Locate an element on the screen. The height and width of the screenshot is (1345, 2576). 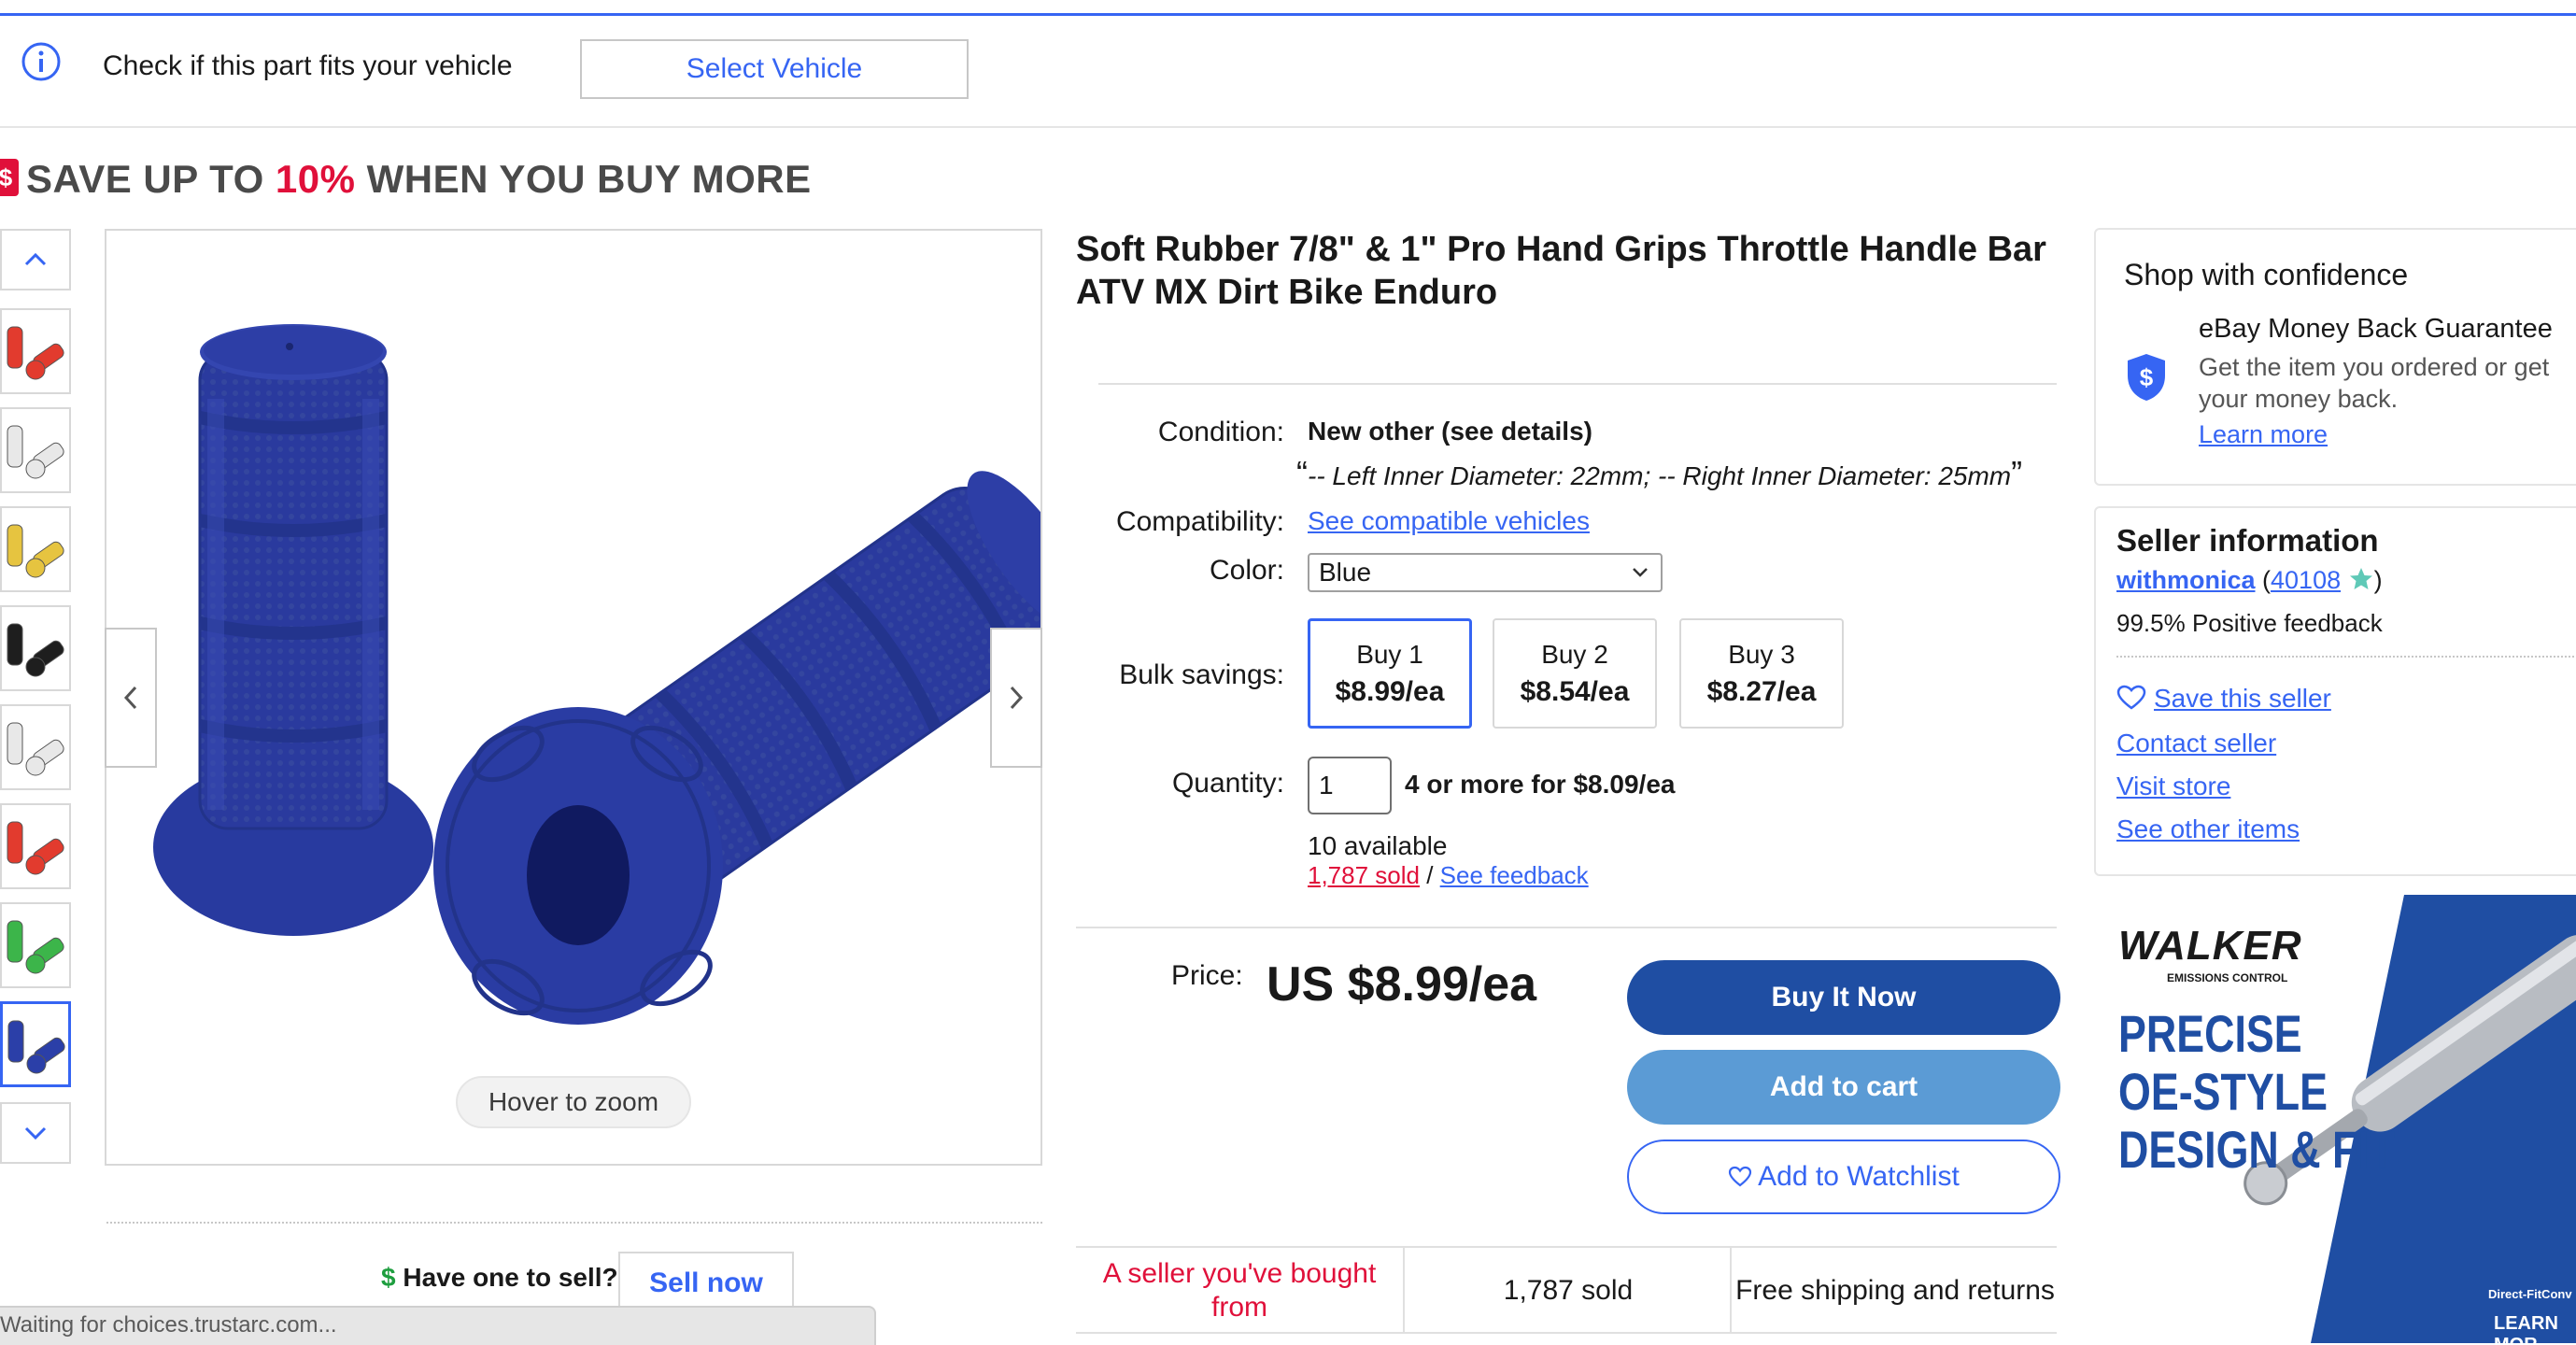
bulk-option-buy-2: Buy 2 $8.54/ea is located at coordinates (1575, 673).